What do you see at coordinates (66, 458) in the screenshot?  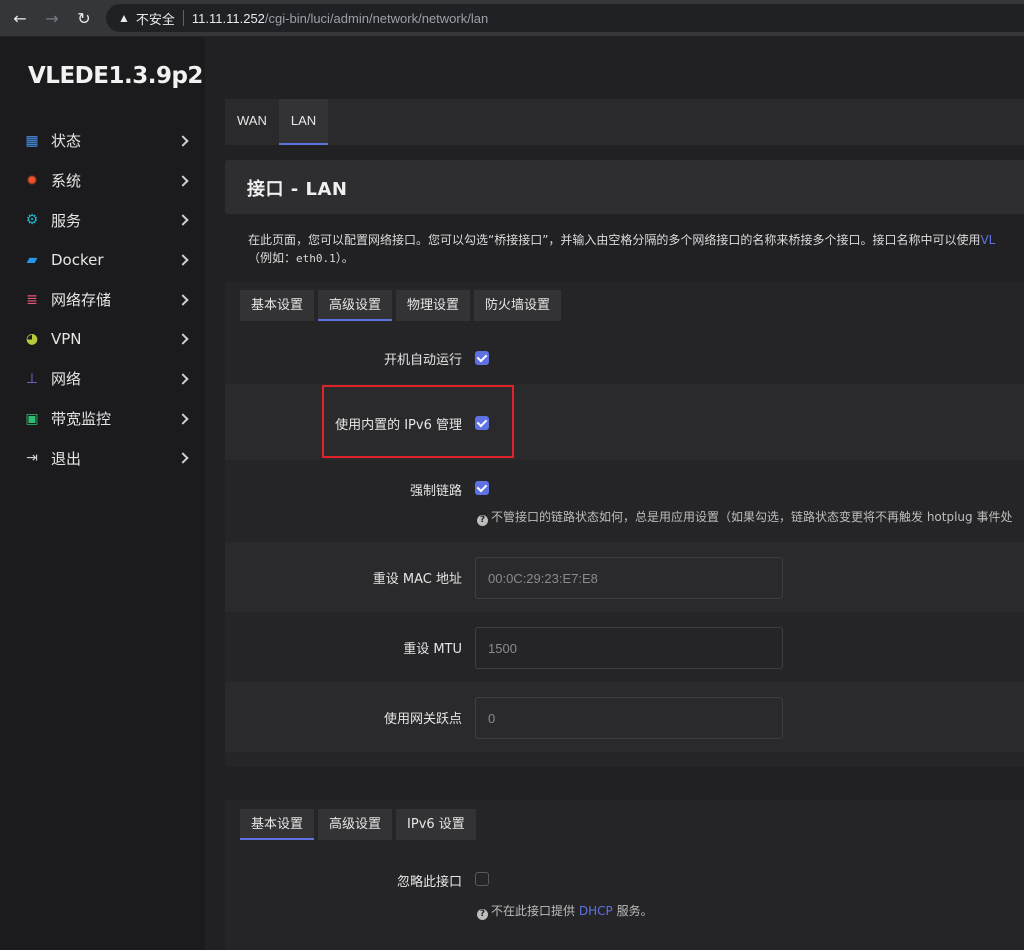 I see `sidebar-item-label: 退出` at bounding box center [66, 458].